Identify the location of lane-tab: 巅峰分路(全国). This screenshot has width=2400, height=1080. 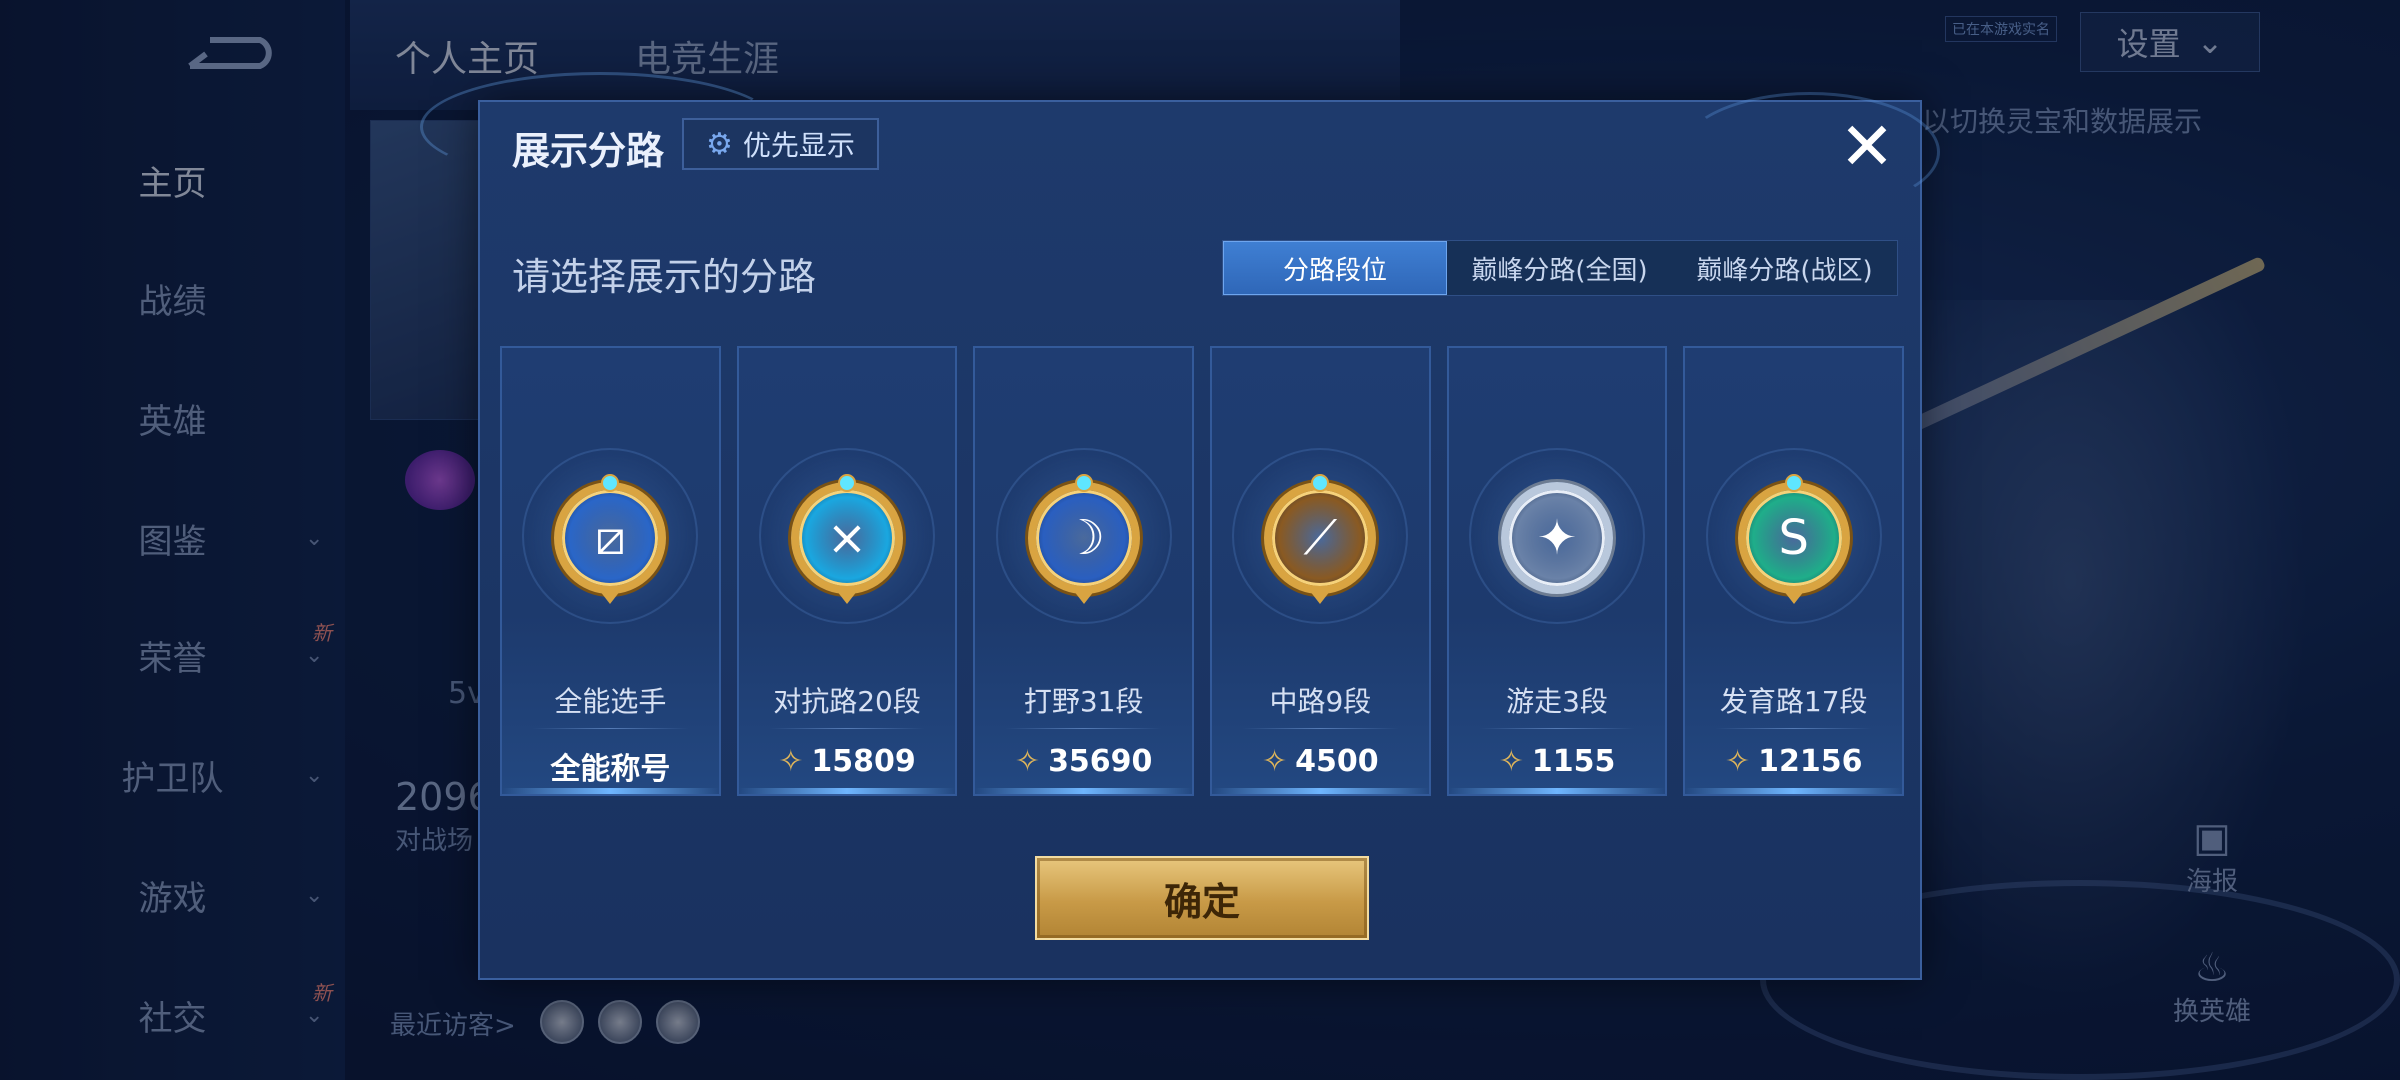
(1559, 268).